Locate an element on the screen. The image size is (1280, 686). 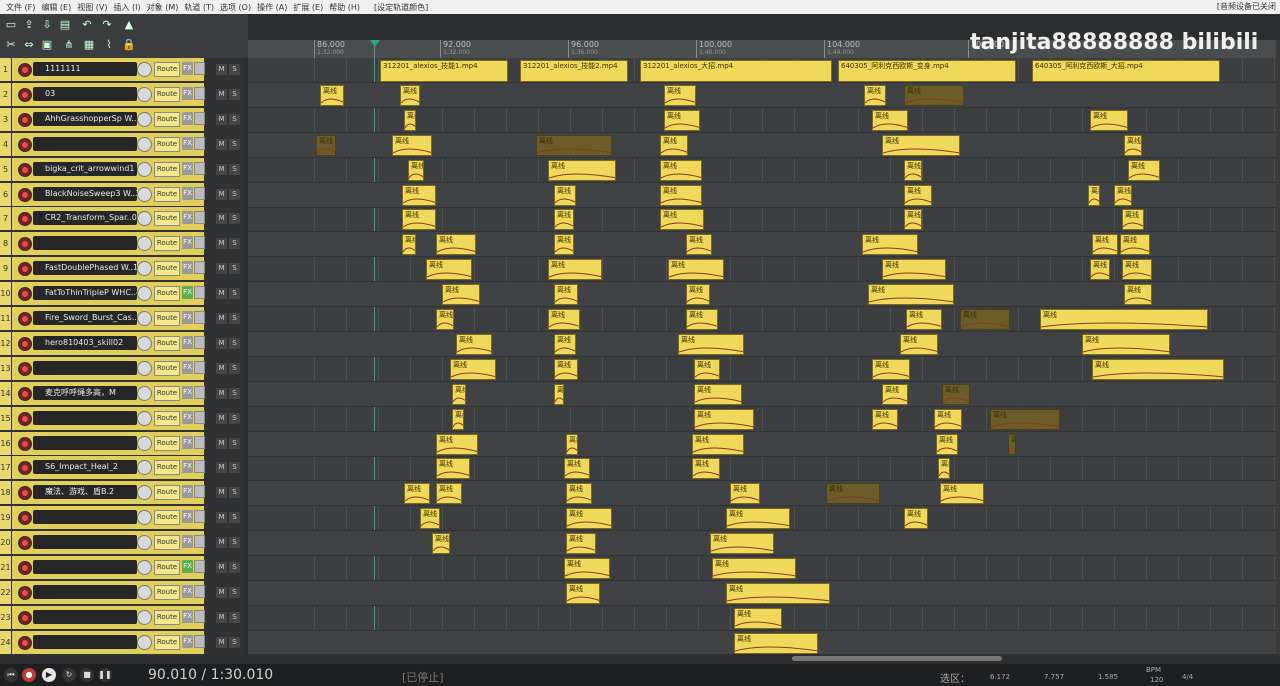
menu-track: 轨道 (T) is located at coordinates (199, 7).